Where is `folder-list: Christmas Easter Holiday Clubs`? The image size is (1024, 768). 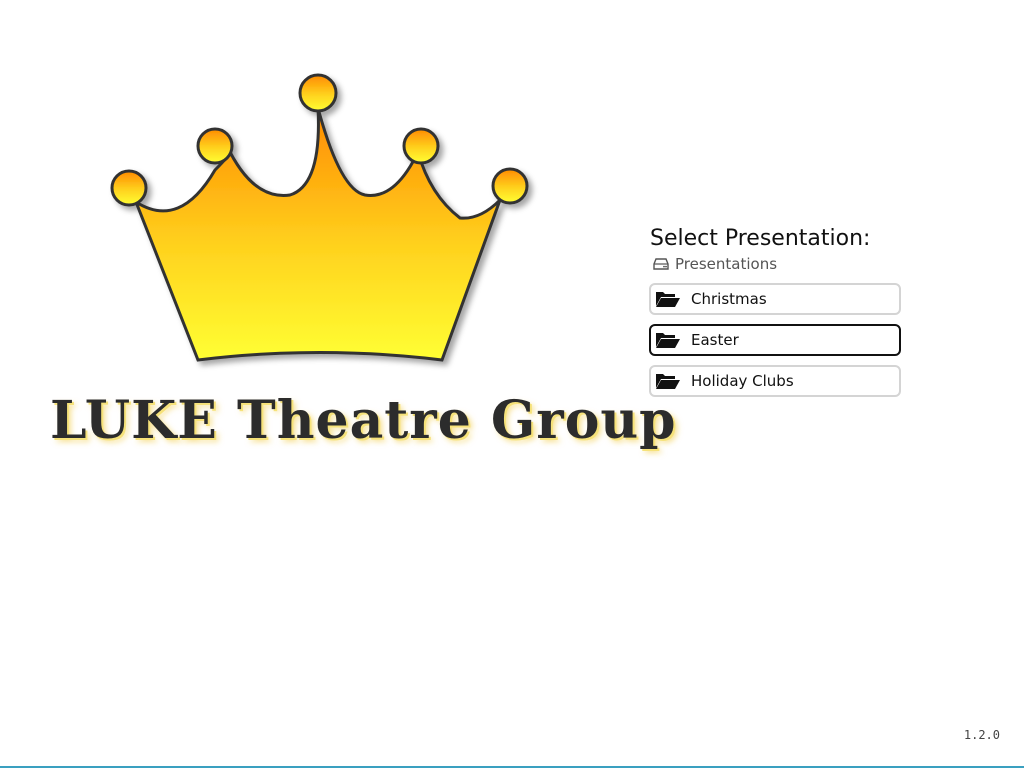
folder-list: Christmas Easter Holiday Clubs is located at coordinates (775, 340).